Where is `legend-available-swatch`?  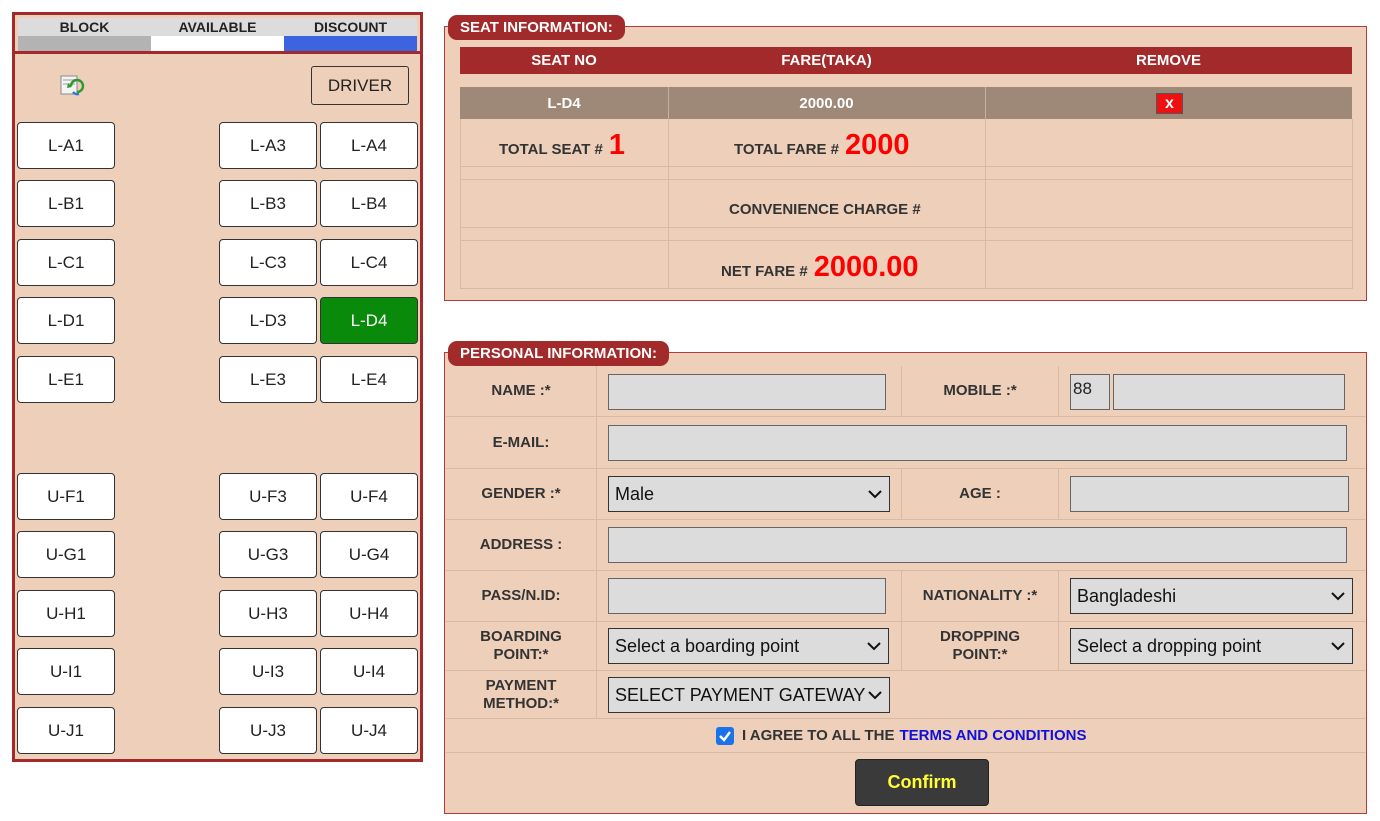
legend-available-swatch is located at coordinates (217, 43).